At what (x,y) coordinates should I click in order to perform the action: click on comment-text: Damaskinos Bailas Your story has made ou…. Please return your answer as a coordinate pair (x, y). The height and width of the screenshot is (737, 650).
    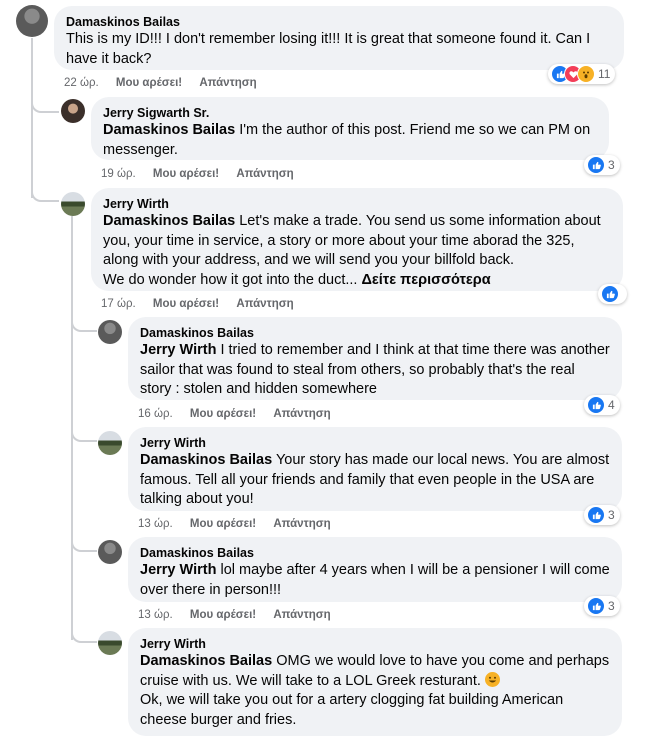
    Looking at the image, I should click on (375, 479).